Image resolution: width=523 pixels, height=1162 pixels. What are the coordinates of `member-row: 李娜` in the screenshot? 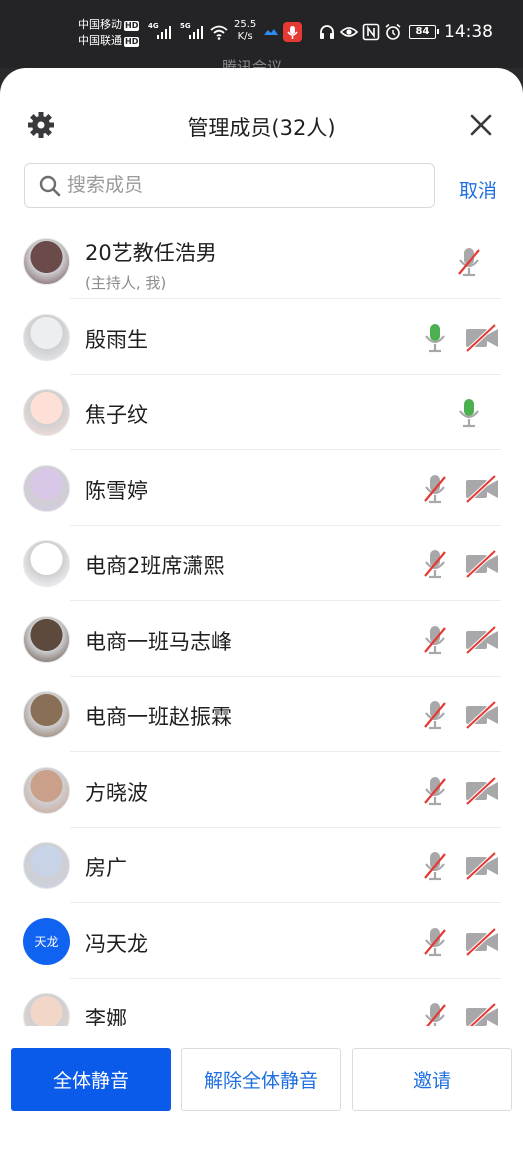 It's located at (261, 1002).